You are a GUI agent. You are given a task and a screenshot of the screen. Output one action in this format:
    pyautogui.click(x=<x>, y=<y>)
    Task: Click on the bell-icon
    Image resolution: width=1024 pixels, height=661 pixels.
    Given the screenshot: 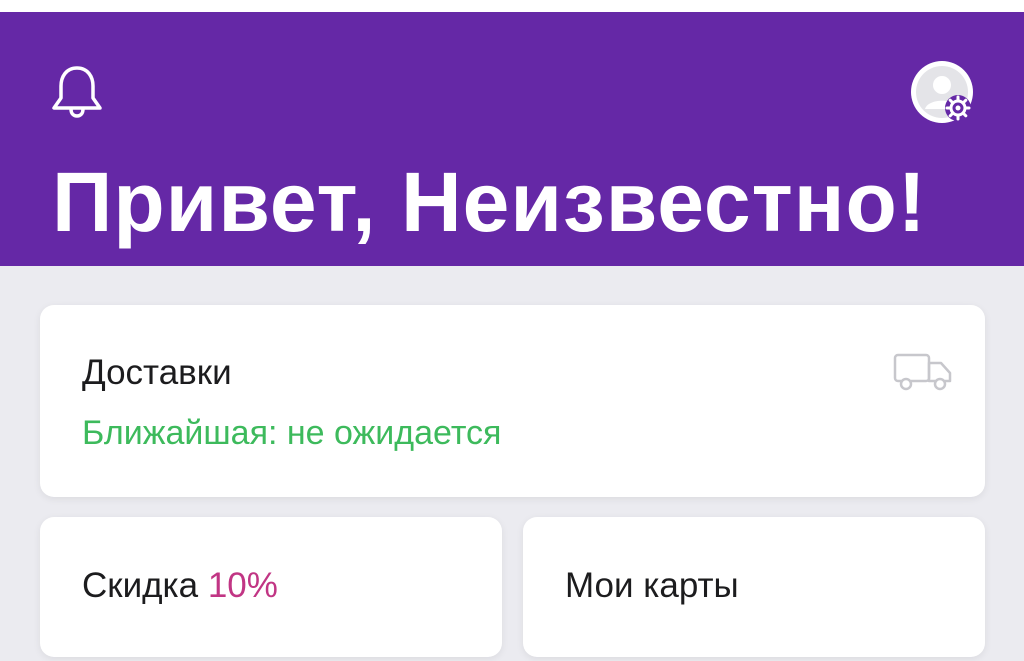 What is the action you would take?
    pyautogui.click(x=77, y=89)
    